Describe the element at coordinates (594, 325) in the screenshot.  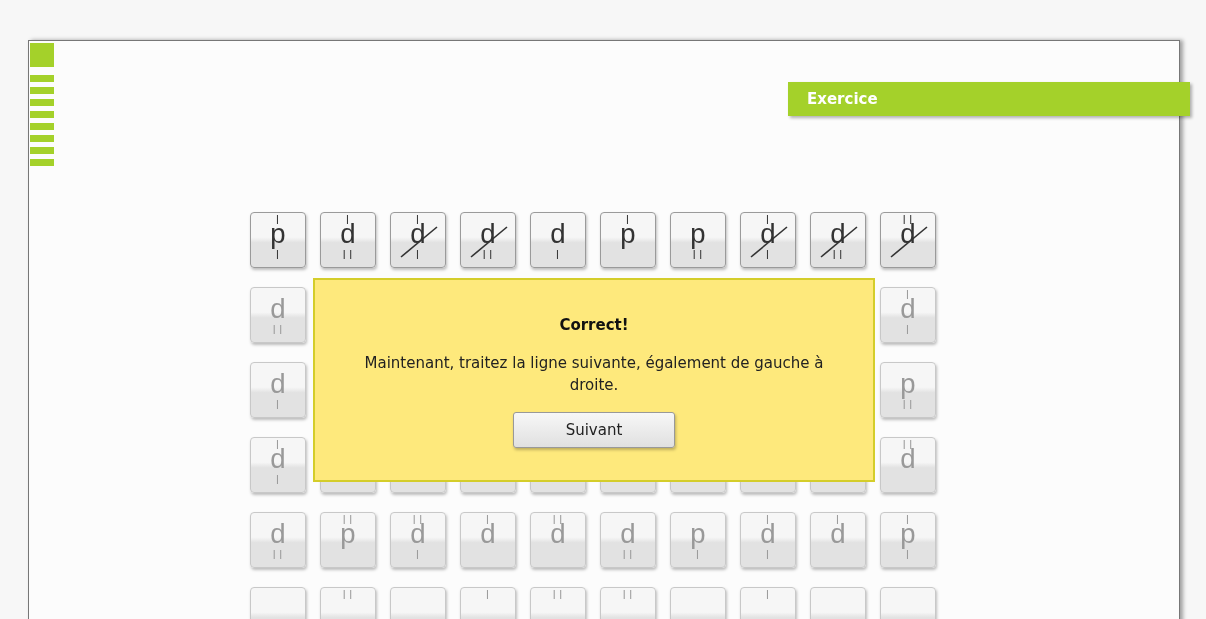
I see `dialog-title: Correct!` at that location.